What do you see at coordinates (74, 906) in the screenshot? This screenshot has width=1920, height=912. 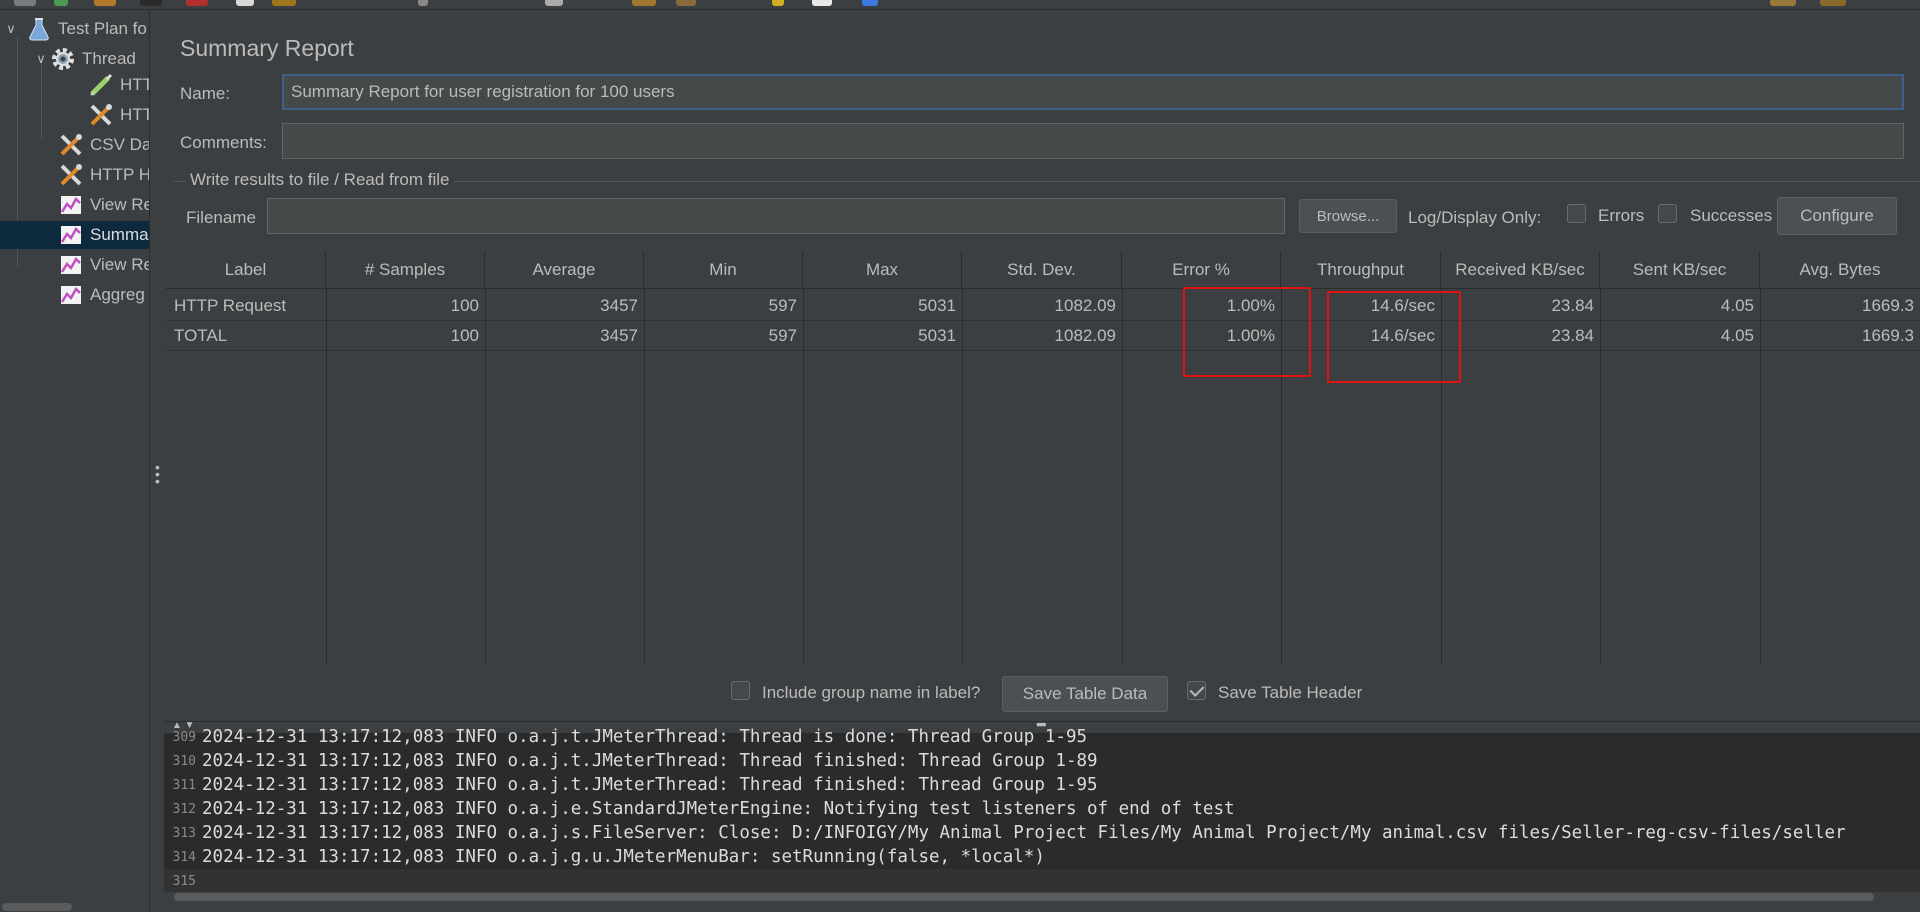 I see `tree-horizontal-scrollbar` at bounding box center [74, 906].